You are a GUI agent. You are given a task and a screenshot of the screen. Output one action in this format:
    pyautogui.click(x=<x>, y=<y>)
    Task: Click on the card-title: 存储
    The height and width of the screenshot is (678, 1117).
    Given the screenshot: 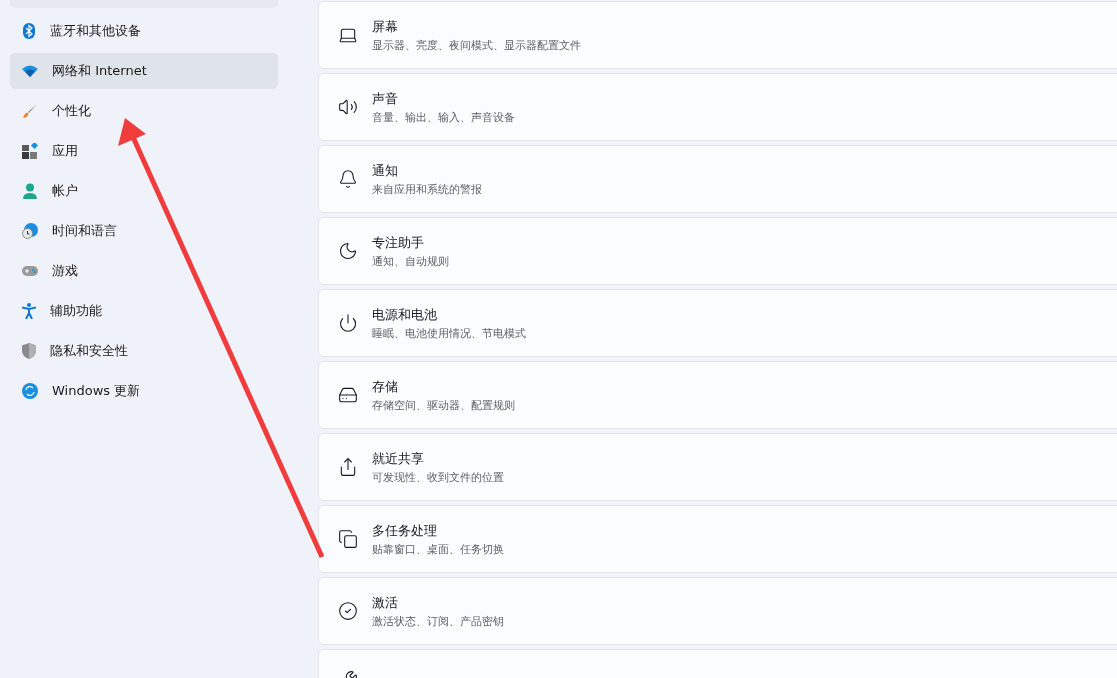 What is the action you would take?
    pyautogui.click(x=385, y=386)
    